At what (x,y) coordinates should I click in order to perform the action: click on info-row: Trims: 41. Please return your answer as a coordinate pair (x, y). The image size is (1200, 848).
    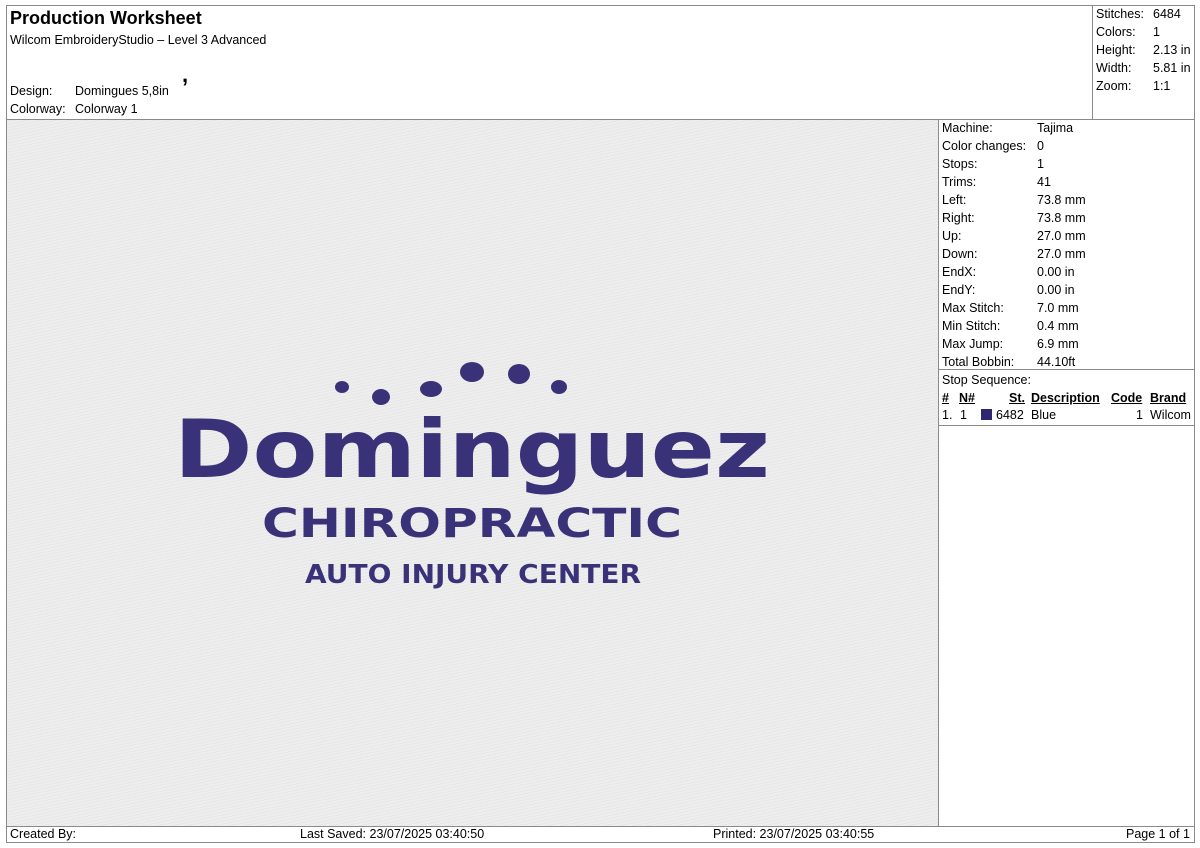
    Looking at the image, I should click on (996, 182).